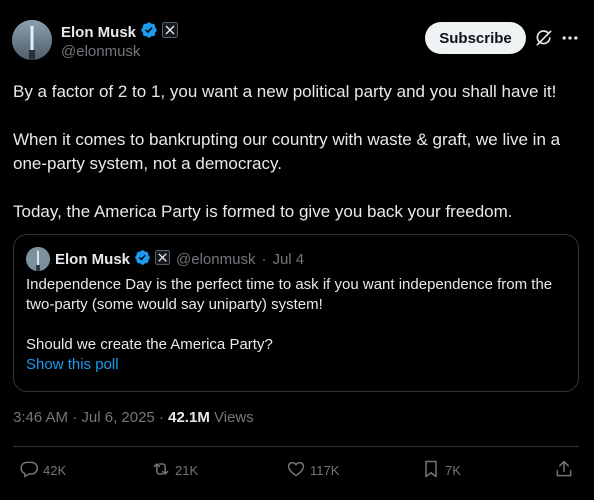 Image resolution: width=594 pixels, height=500 pixels. I want to click on share-icon, so click(564, 470).